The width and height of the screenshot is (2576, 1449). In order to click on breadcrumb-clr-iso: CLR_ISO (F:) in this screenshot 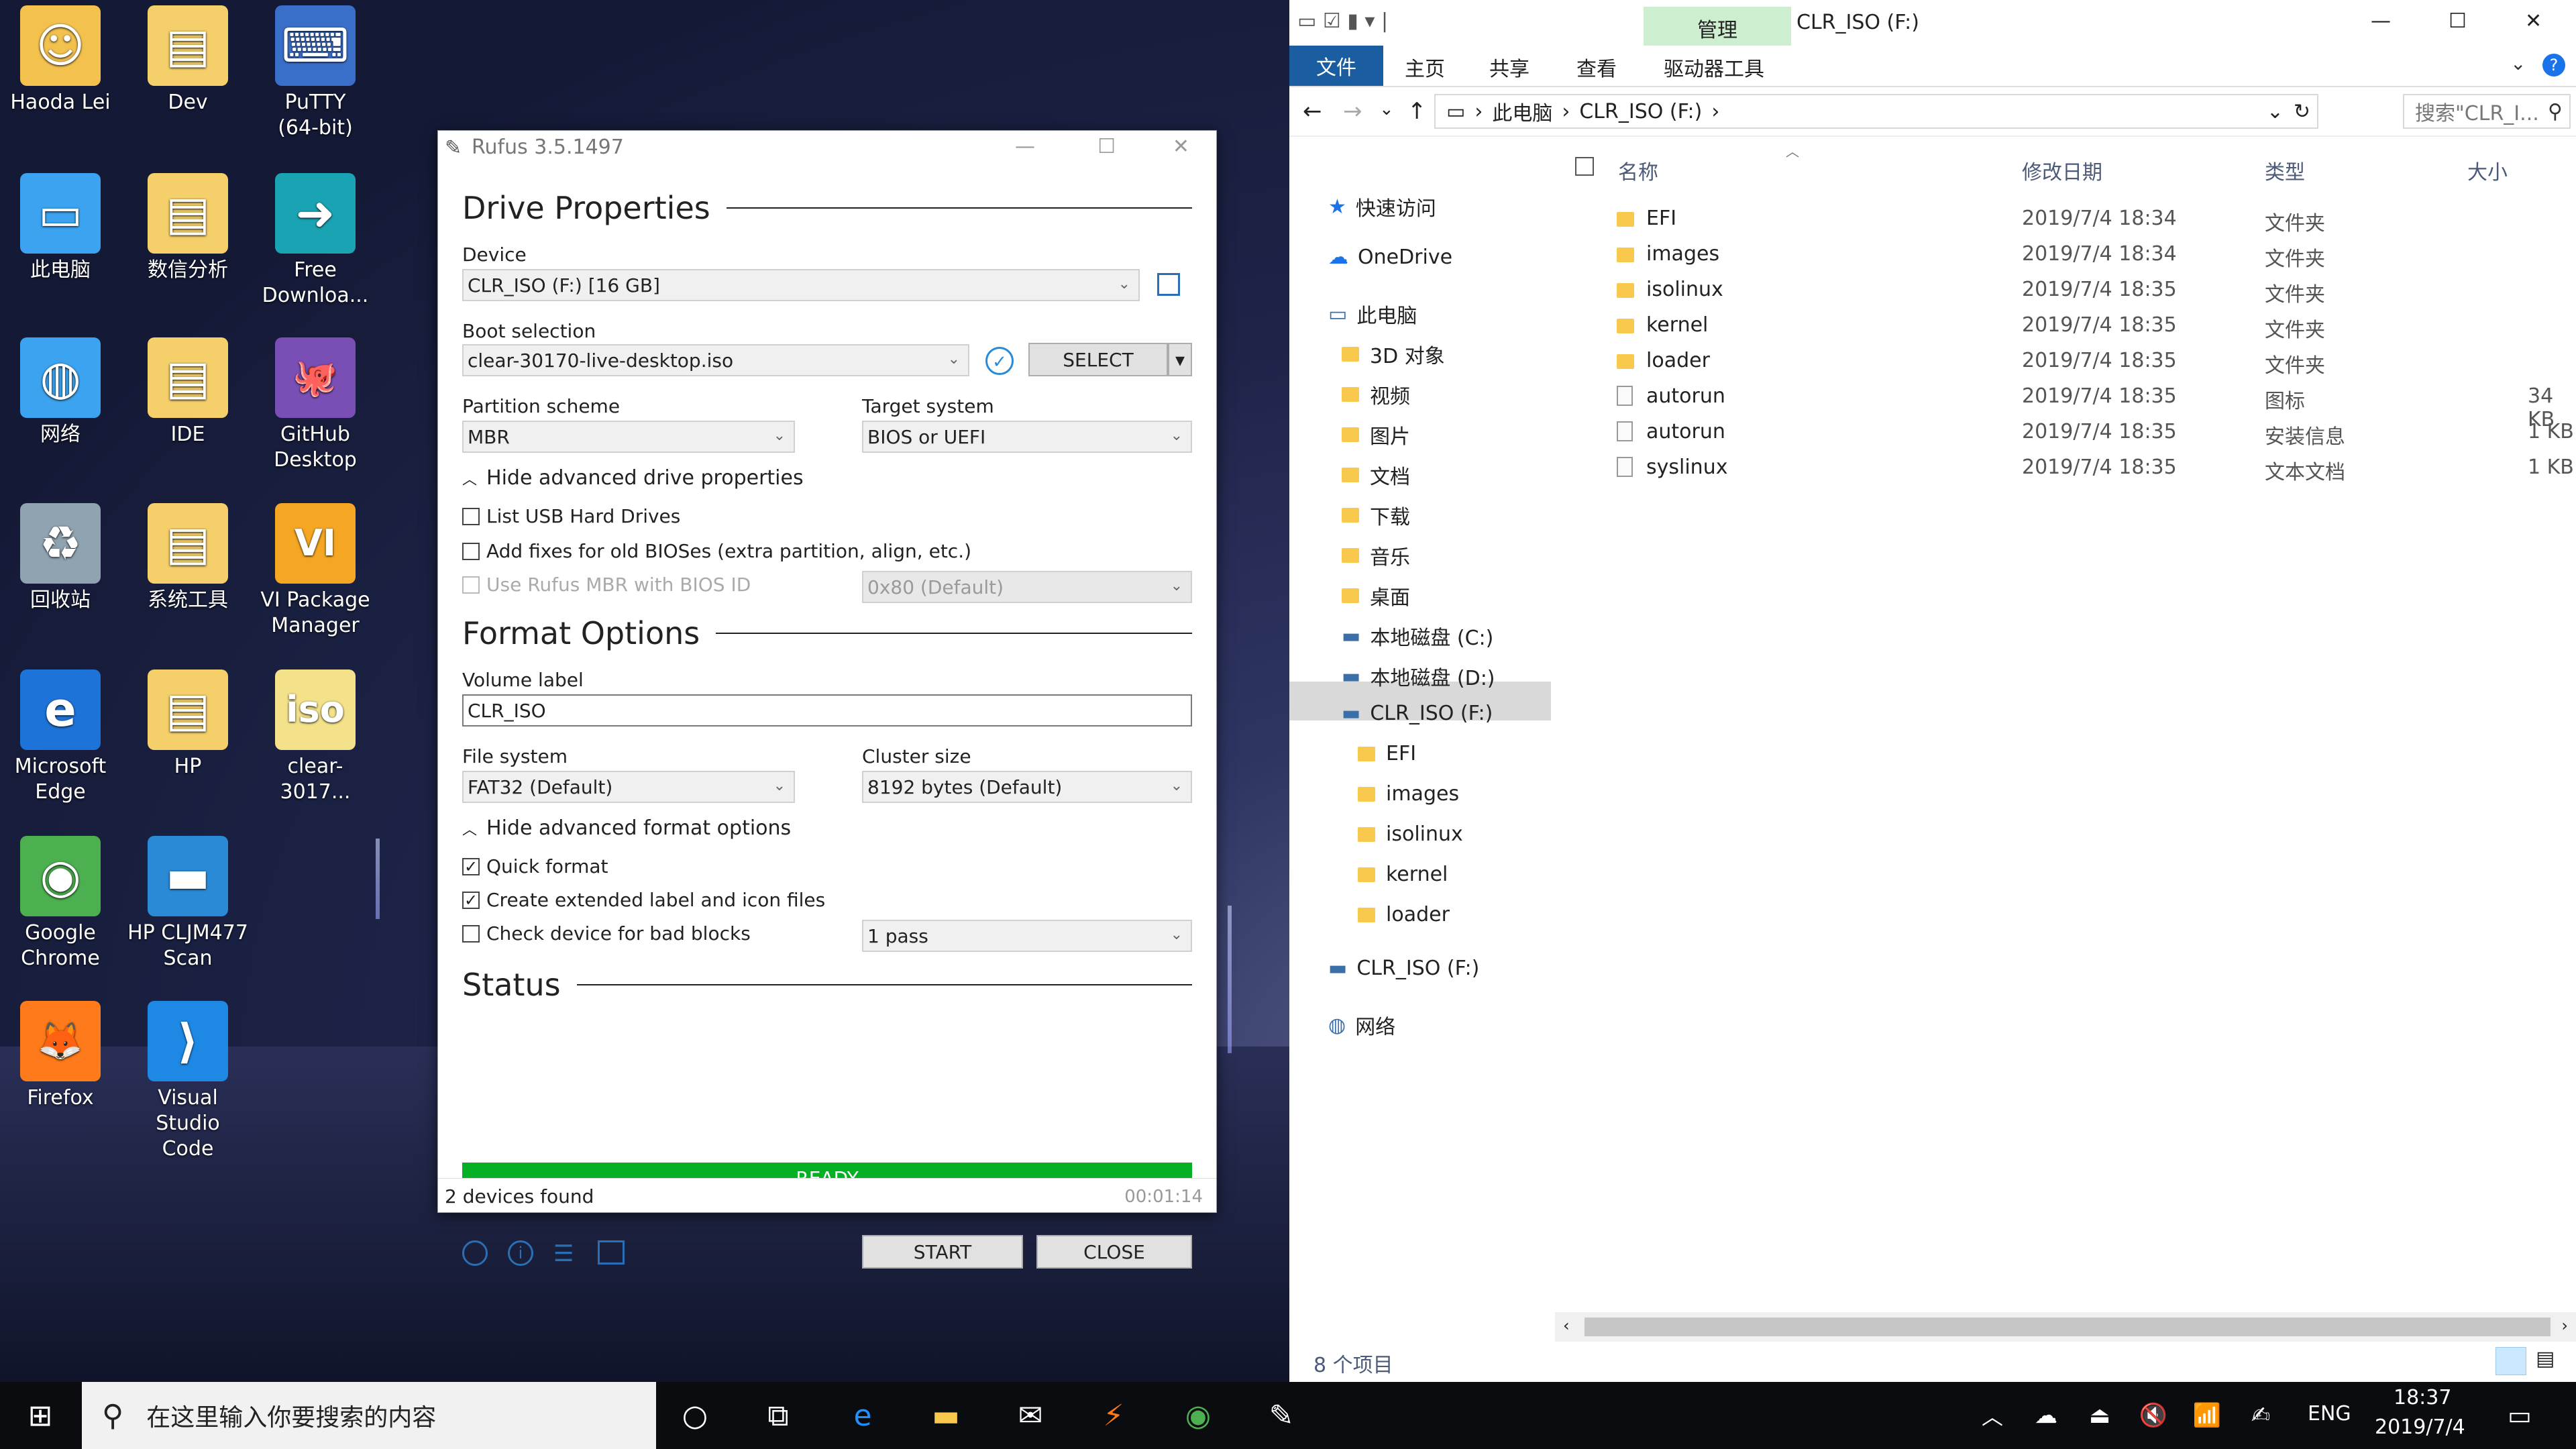, I will do `click(1640, 111)`.